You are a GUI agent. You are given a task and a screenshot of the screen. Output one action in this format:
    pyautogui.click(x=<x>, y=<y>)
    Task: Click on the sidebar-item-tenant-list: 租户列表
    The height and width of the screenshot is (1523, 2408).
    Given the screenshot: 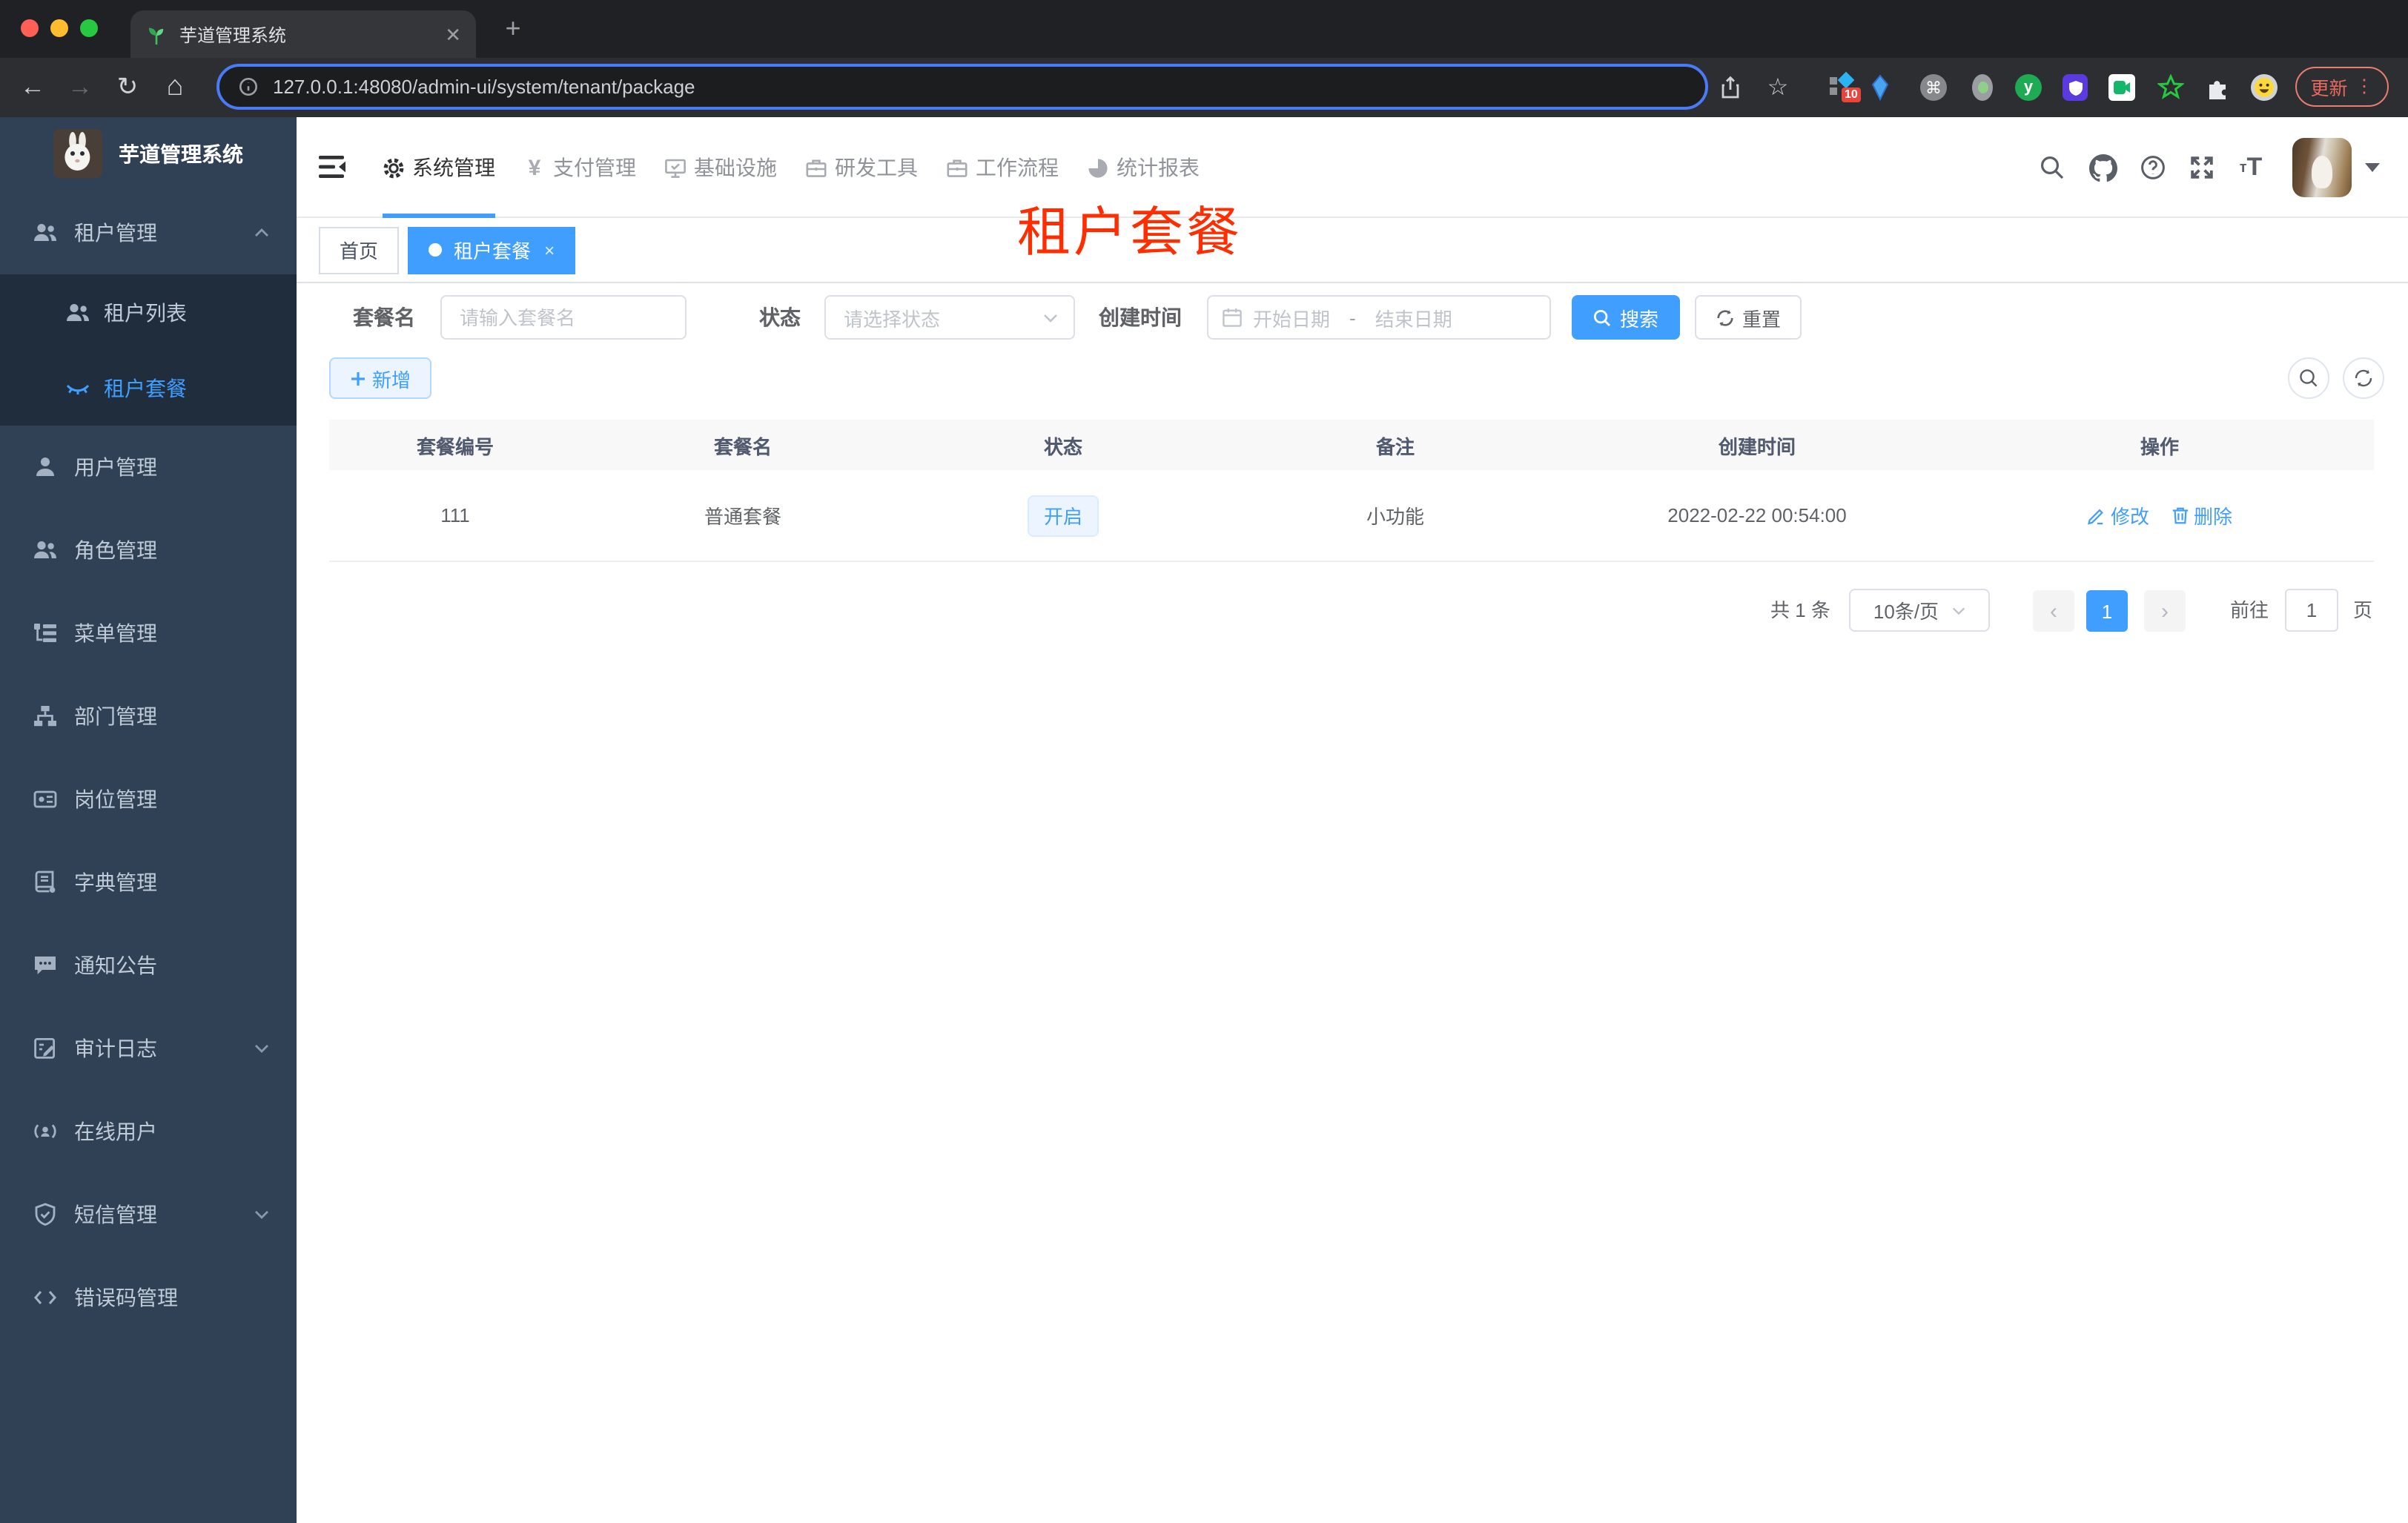 What is the action you would take?
    pyautogui.click(x=148, y=312)
    